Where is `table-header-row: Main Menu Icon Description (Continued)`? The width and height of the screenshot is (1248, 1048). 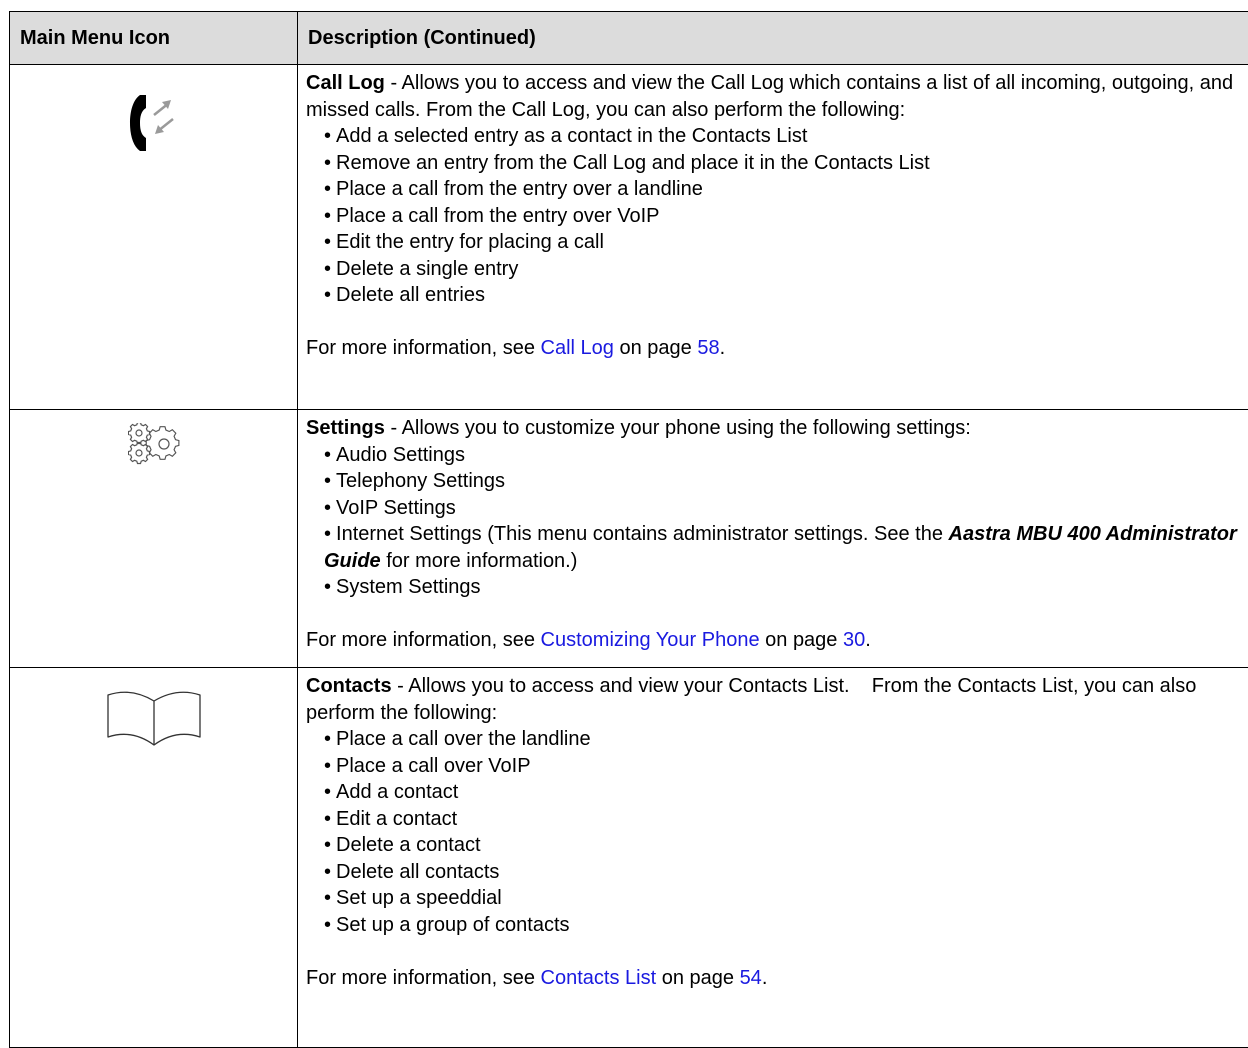 table-header-row: Main Menu Icon Description (Continued) is located at coordinates (629, 38).